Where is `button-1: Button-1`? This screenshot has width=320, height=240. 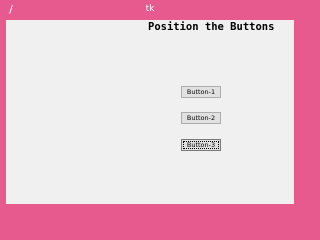
button-1: Button-1 is located at coordinates (201, 92).